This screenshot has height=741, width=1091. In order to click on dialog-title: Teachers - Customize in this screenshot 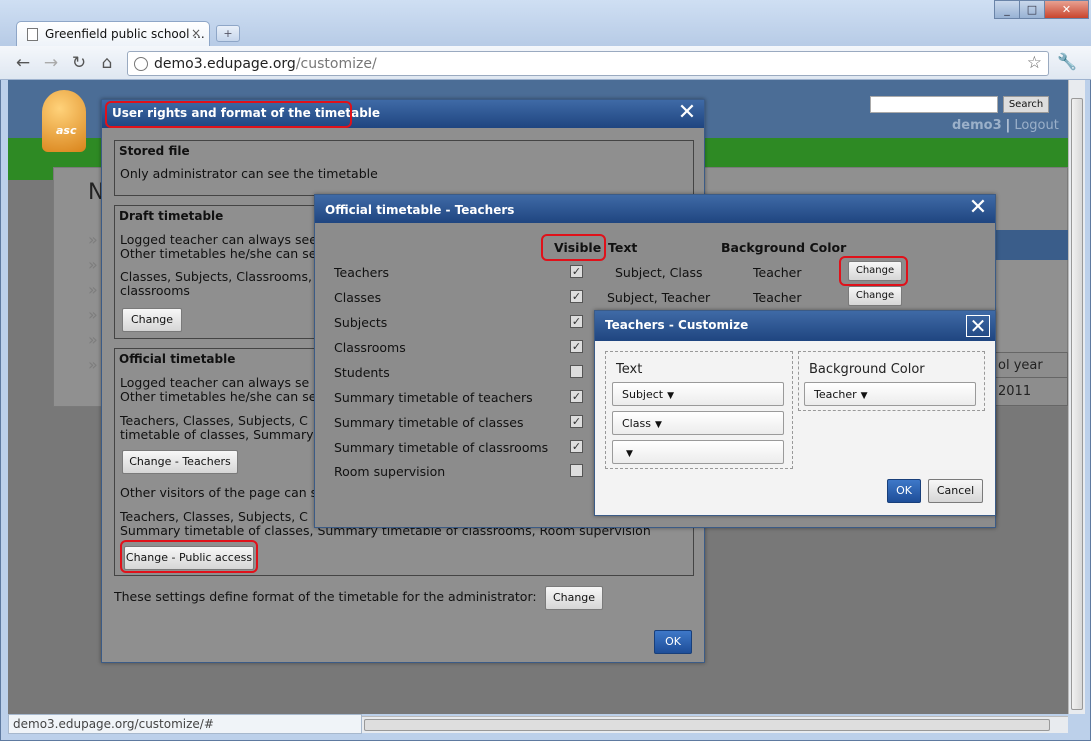, I will do `click(795, 326)`.